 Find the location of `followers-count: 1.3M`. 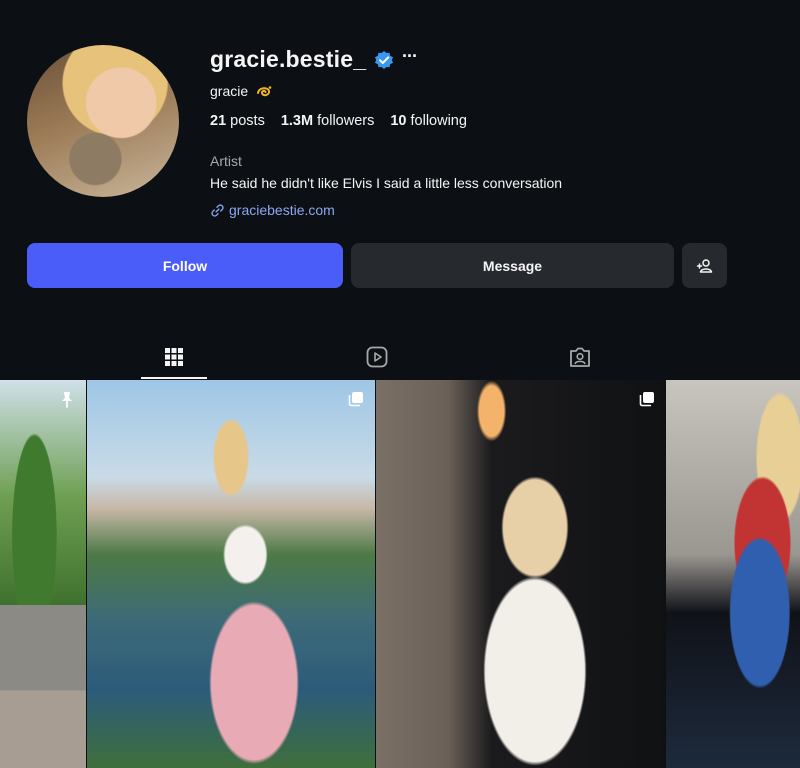

followers-count: 1.3M is located at coordinates (297, 121).